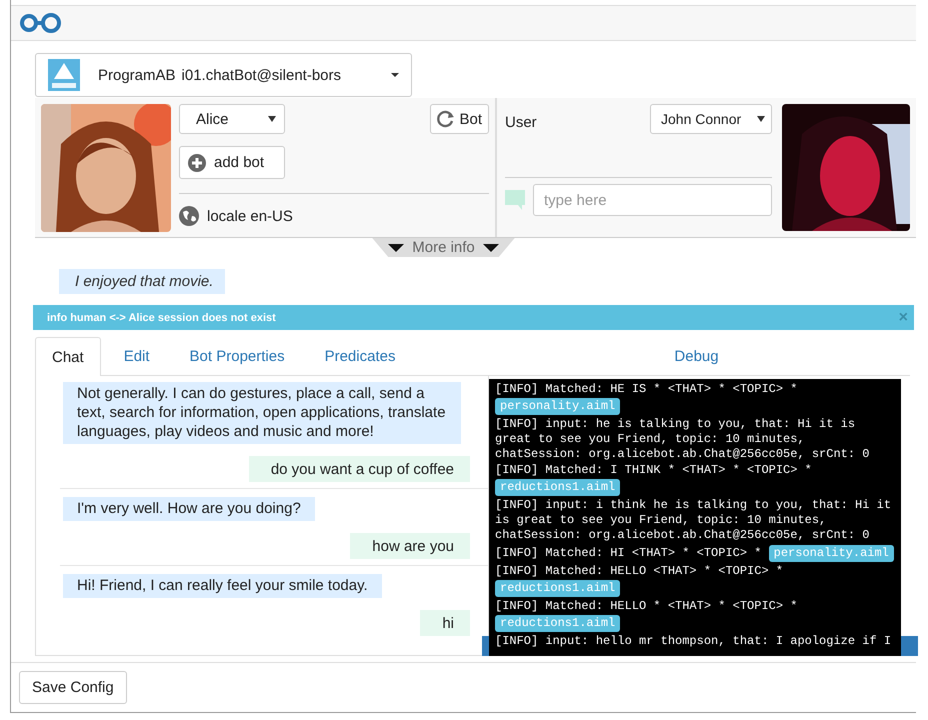 The height and width of the screenshot is (720, 928). What do you see at coordinates (443, 247) in the screenshot?
I see `more-info-tab: More info` at bounding box center [443, 247].